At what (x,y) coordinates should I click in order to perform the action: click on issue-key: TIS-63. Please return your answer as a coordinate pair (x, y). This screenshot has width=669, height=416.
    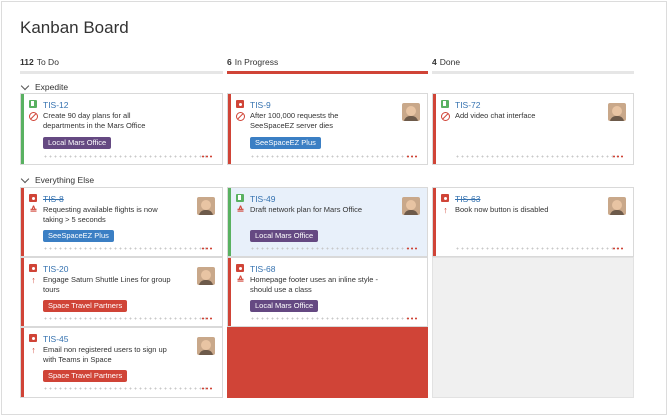
    Looking at the image, I should click on (468, 199).